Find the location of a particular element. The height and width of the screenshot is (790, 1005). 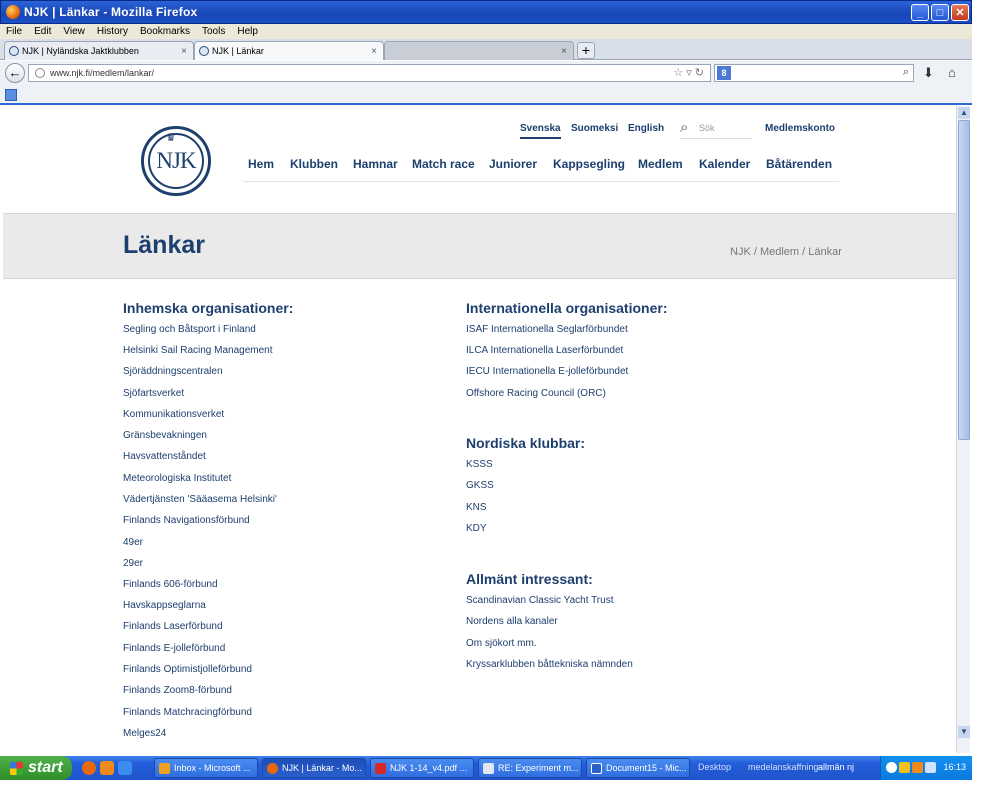

link-domestic: Finlands 606-förbund is located at coordinates (170, 584).